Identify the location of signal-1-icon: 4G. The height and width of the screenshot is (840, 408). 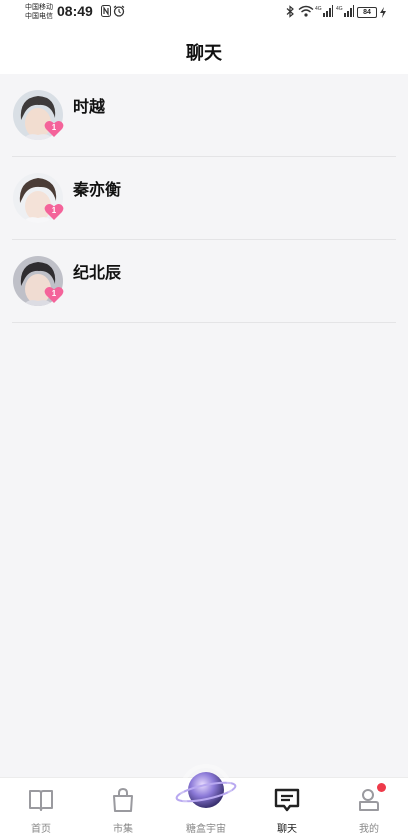
(324, 11).